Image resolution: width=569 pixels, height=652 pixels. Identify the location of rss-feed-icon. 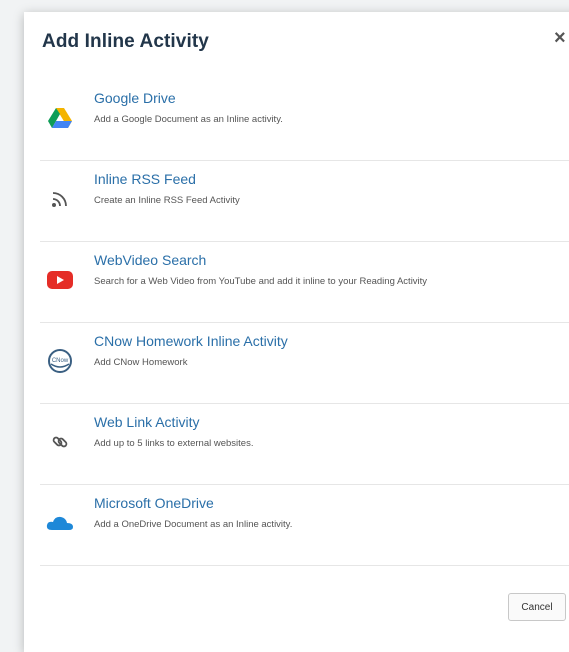
(60, 199).